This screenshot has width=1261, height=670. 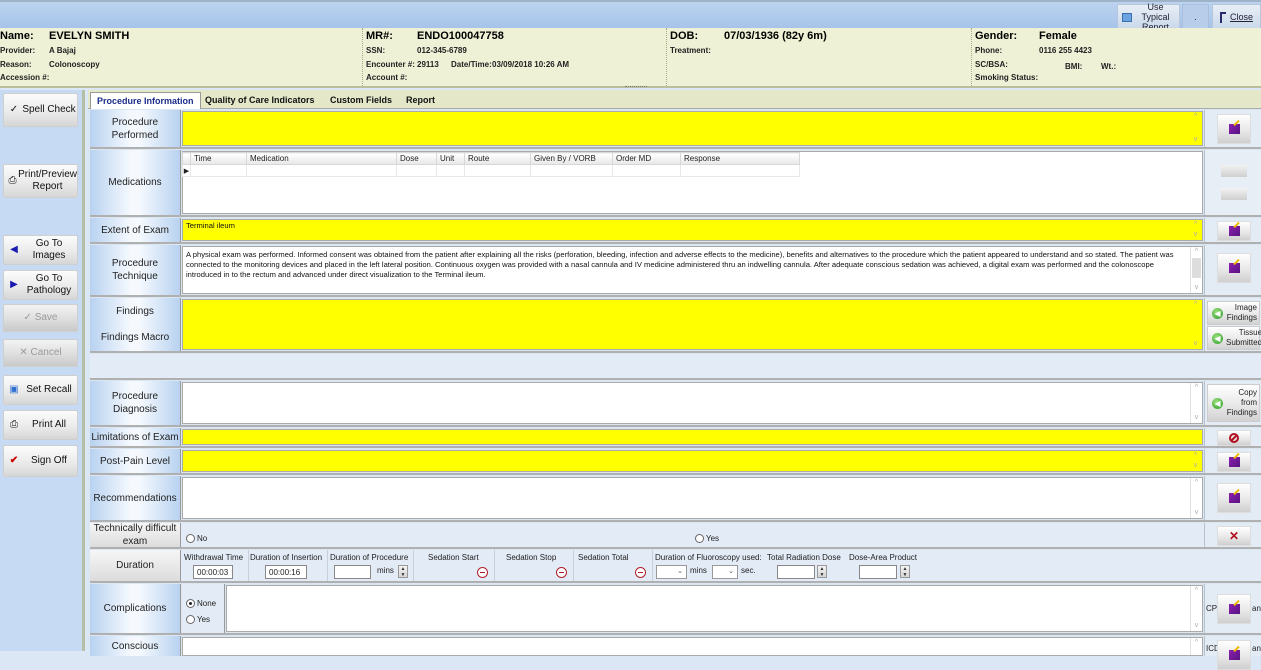 I want to click on scroll-thumb, so click(x=1196, y=268).